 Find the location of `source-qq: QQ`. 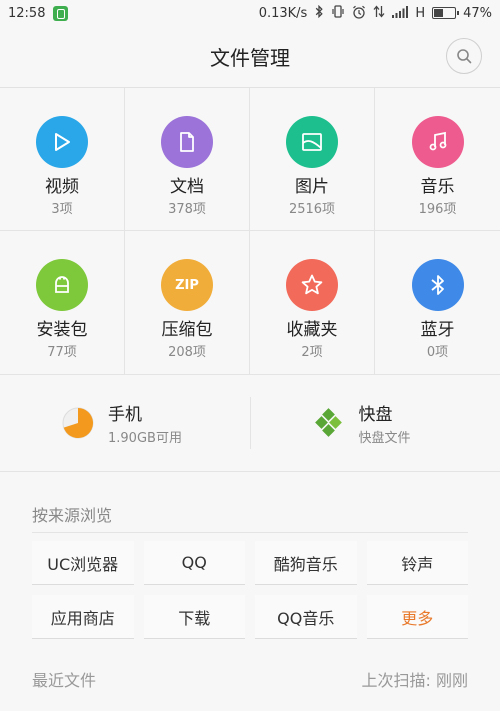

source-qq: QQ is located at coordinates (194, 563).